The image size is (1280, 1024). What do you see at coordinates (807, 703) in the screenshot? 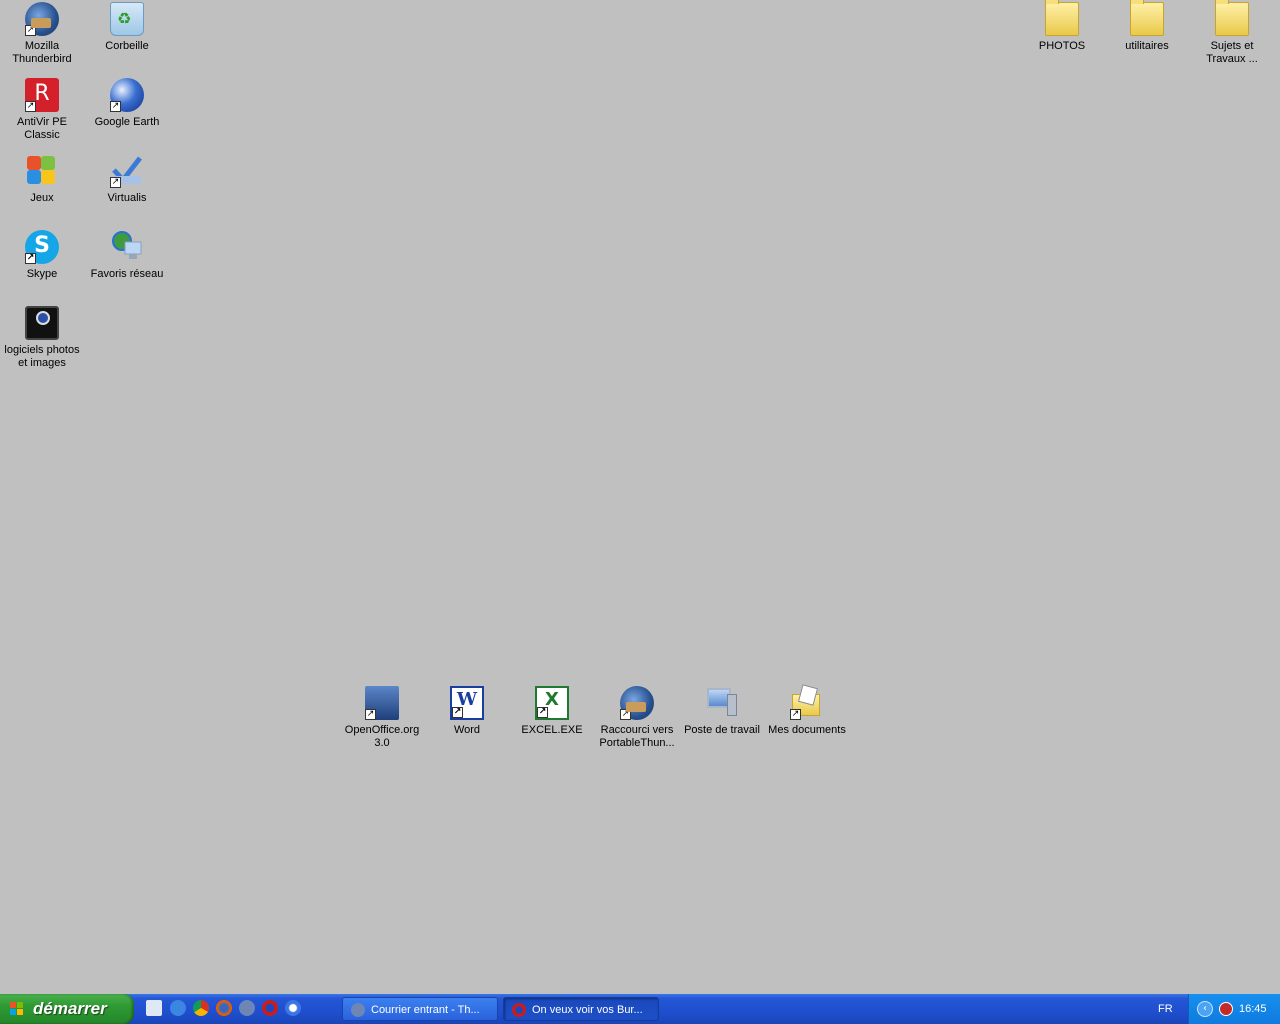
I see `my-documents-icon: ↗` at bounding box center [807, 703].